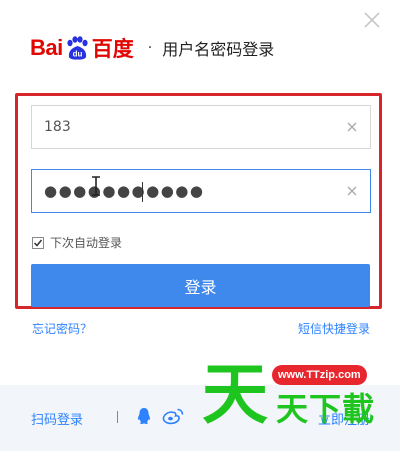  I want to click on sms-login-link: 短信快捷登录, so click(334, 328).